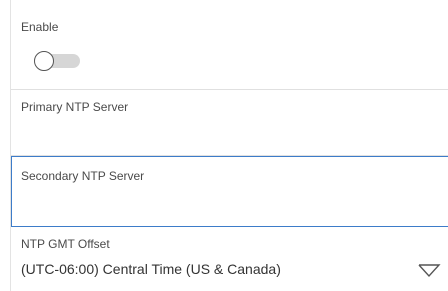 This screenshot has width=448, height=291. Describe the element at coordinates (75, 107) in the screenshot. I see `primary-ntp-label: Primary NTP Server` at that location.